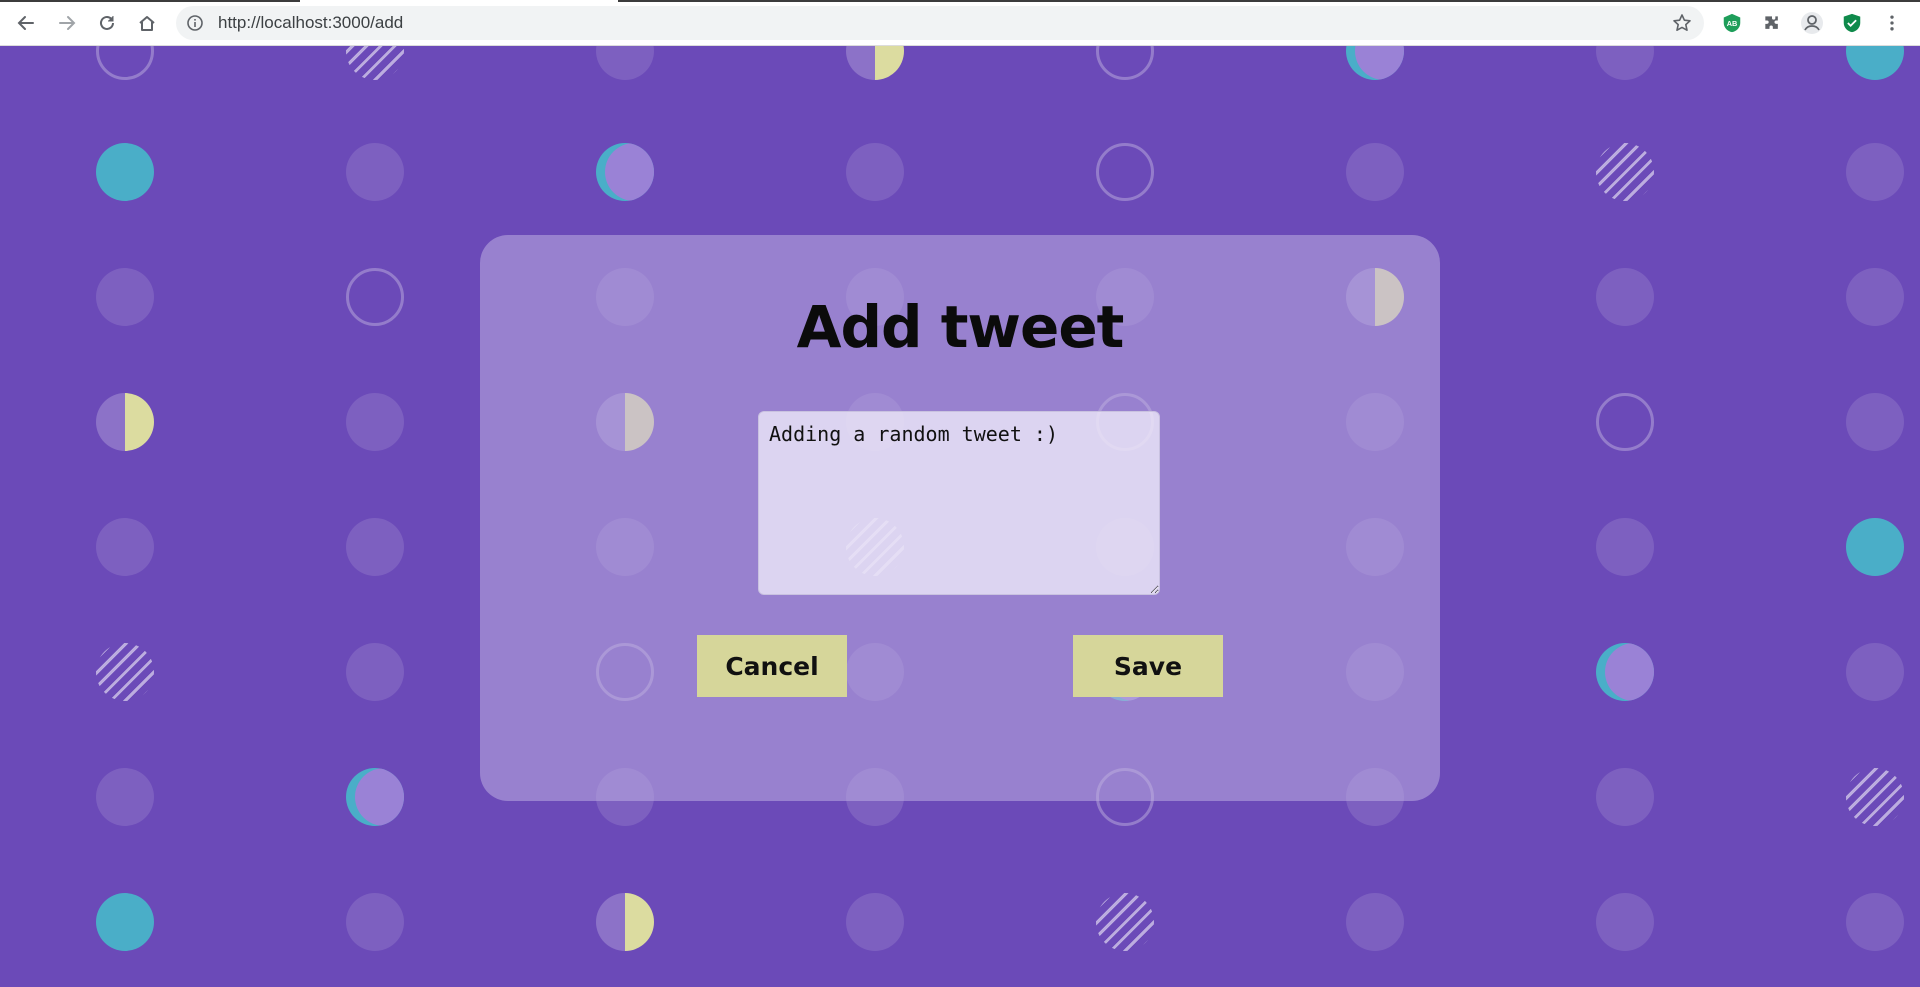  Describe the element at coordinates (960, 1) in the screenshot. I see `tab-strip-edge` at that location.